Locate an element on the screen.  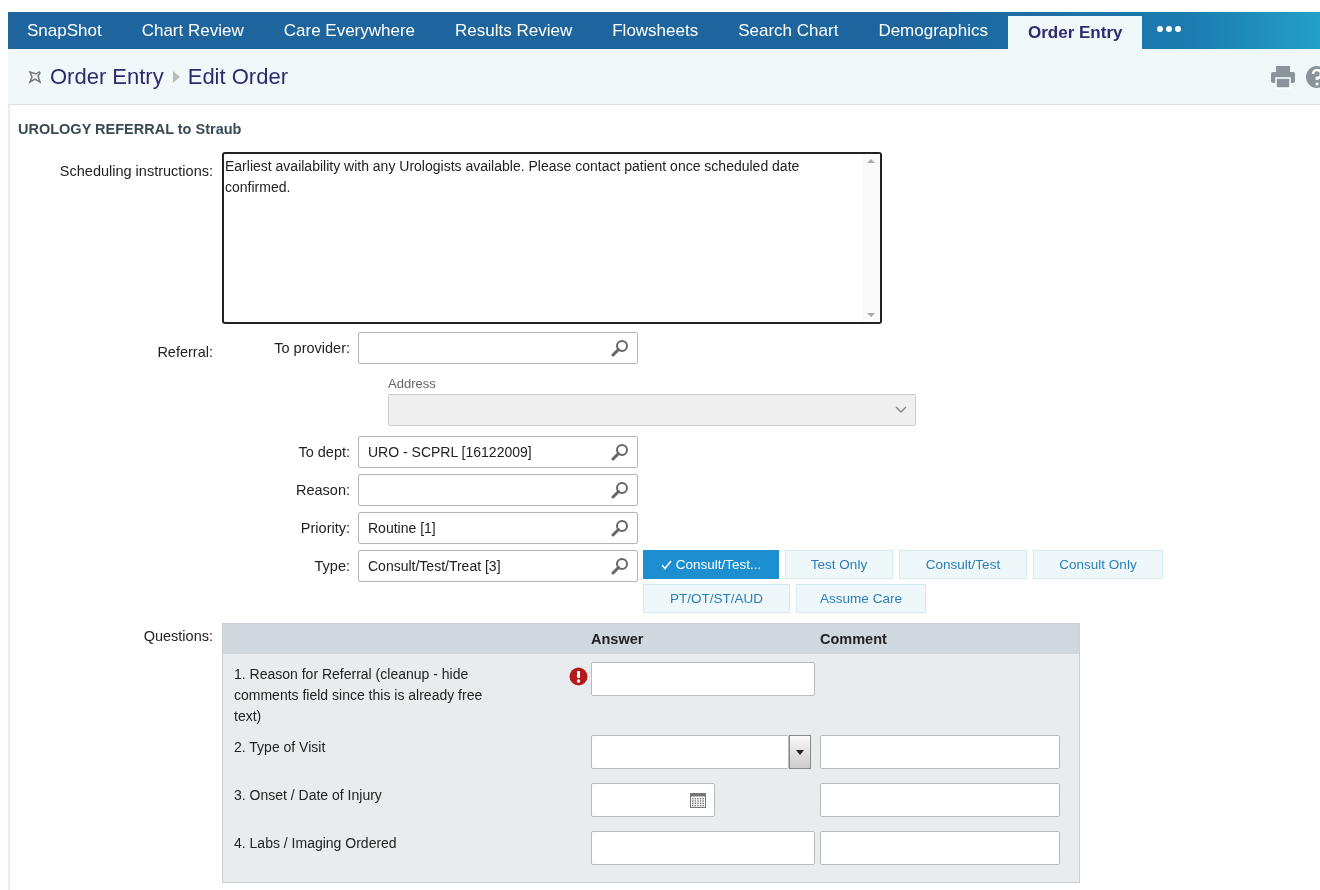
caret-icon is located at coordinates (800, 752).